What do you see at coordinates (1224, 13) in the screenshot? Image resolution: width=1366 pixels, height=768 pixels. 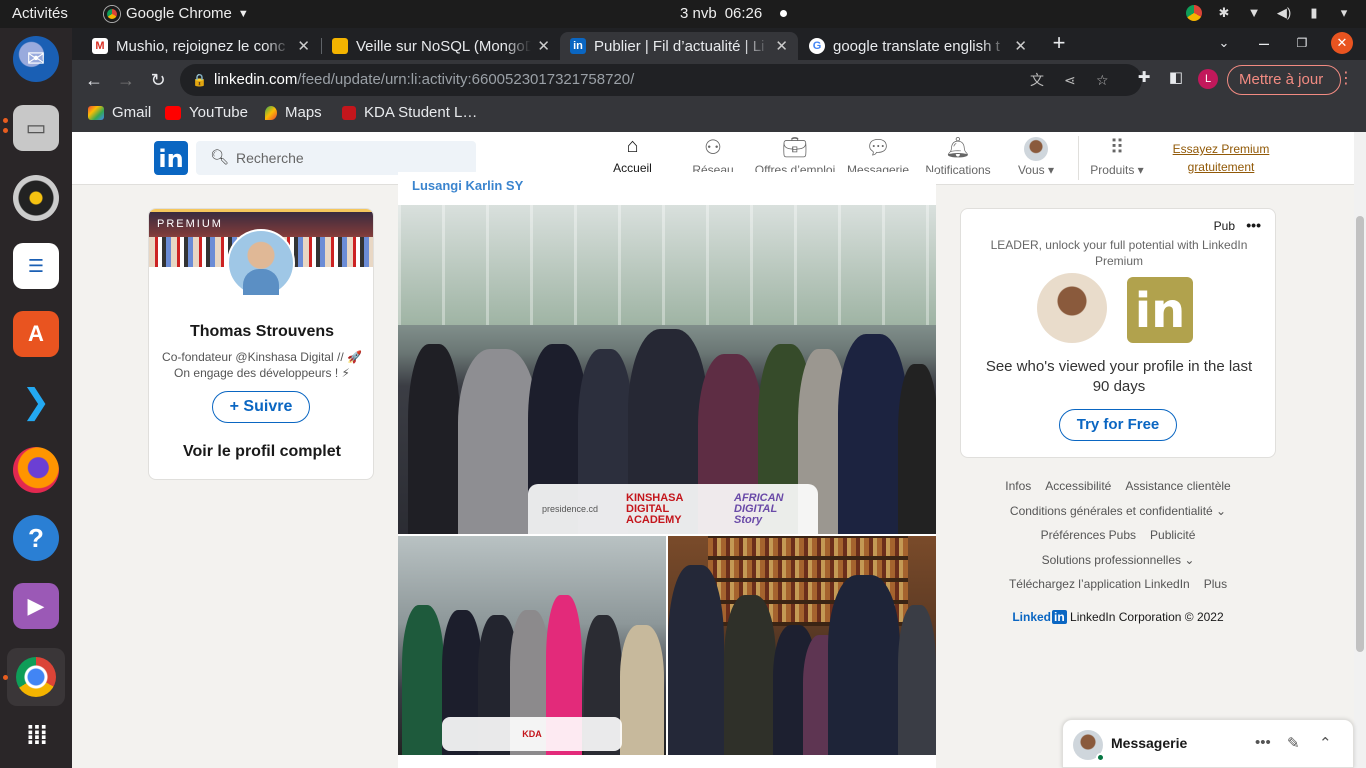 I see `slack-icon: ✱` at bounding box center [1224, 13].